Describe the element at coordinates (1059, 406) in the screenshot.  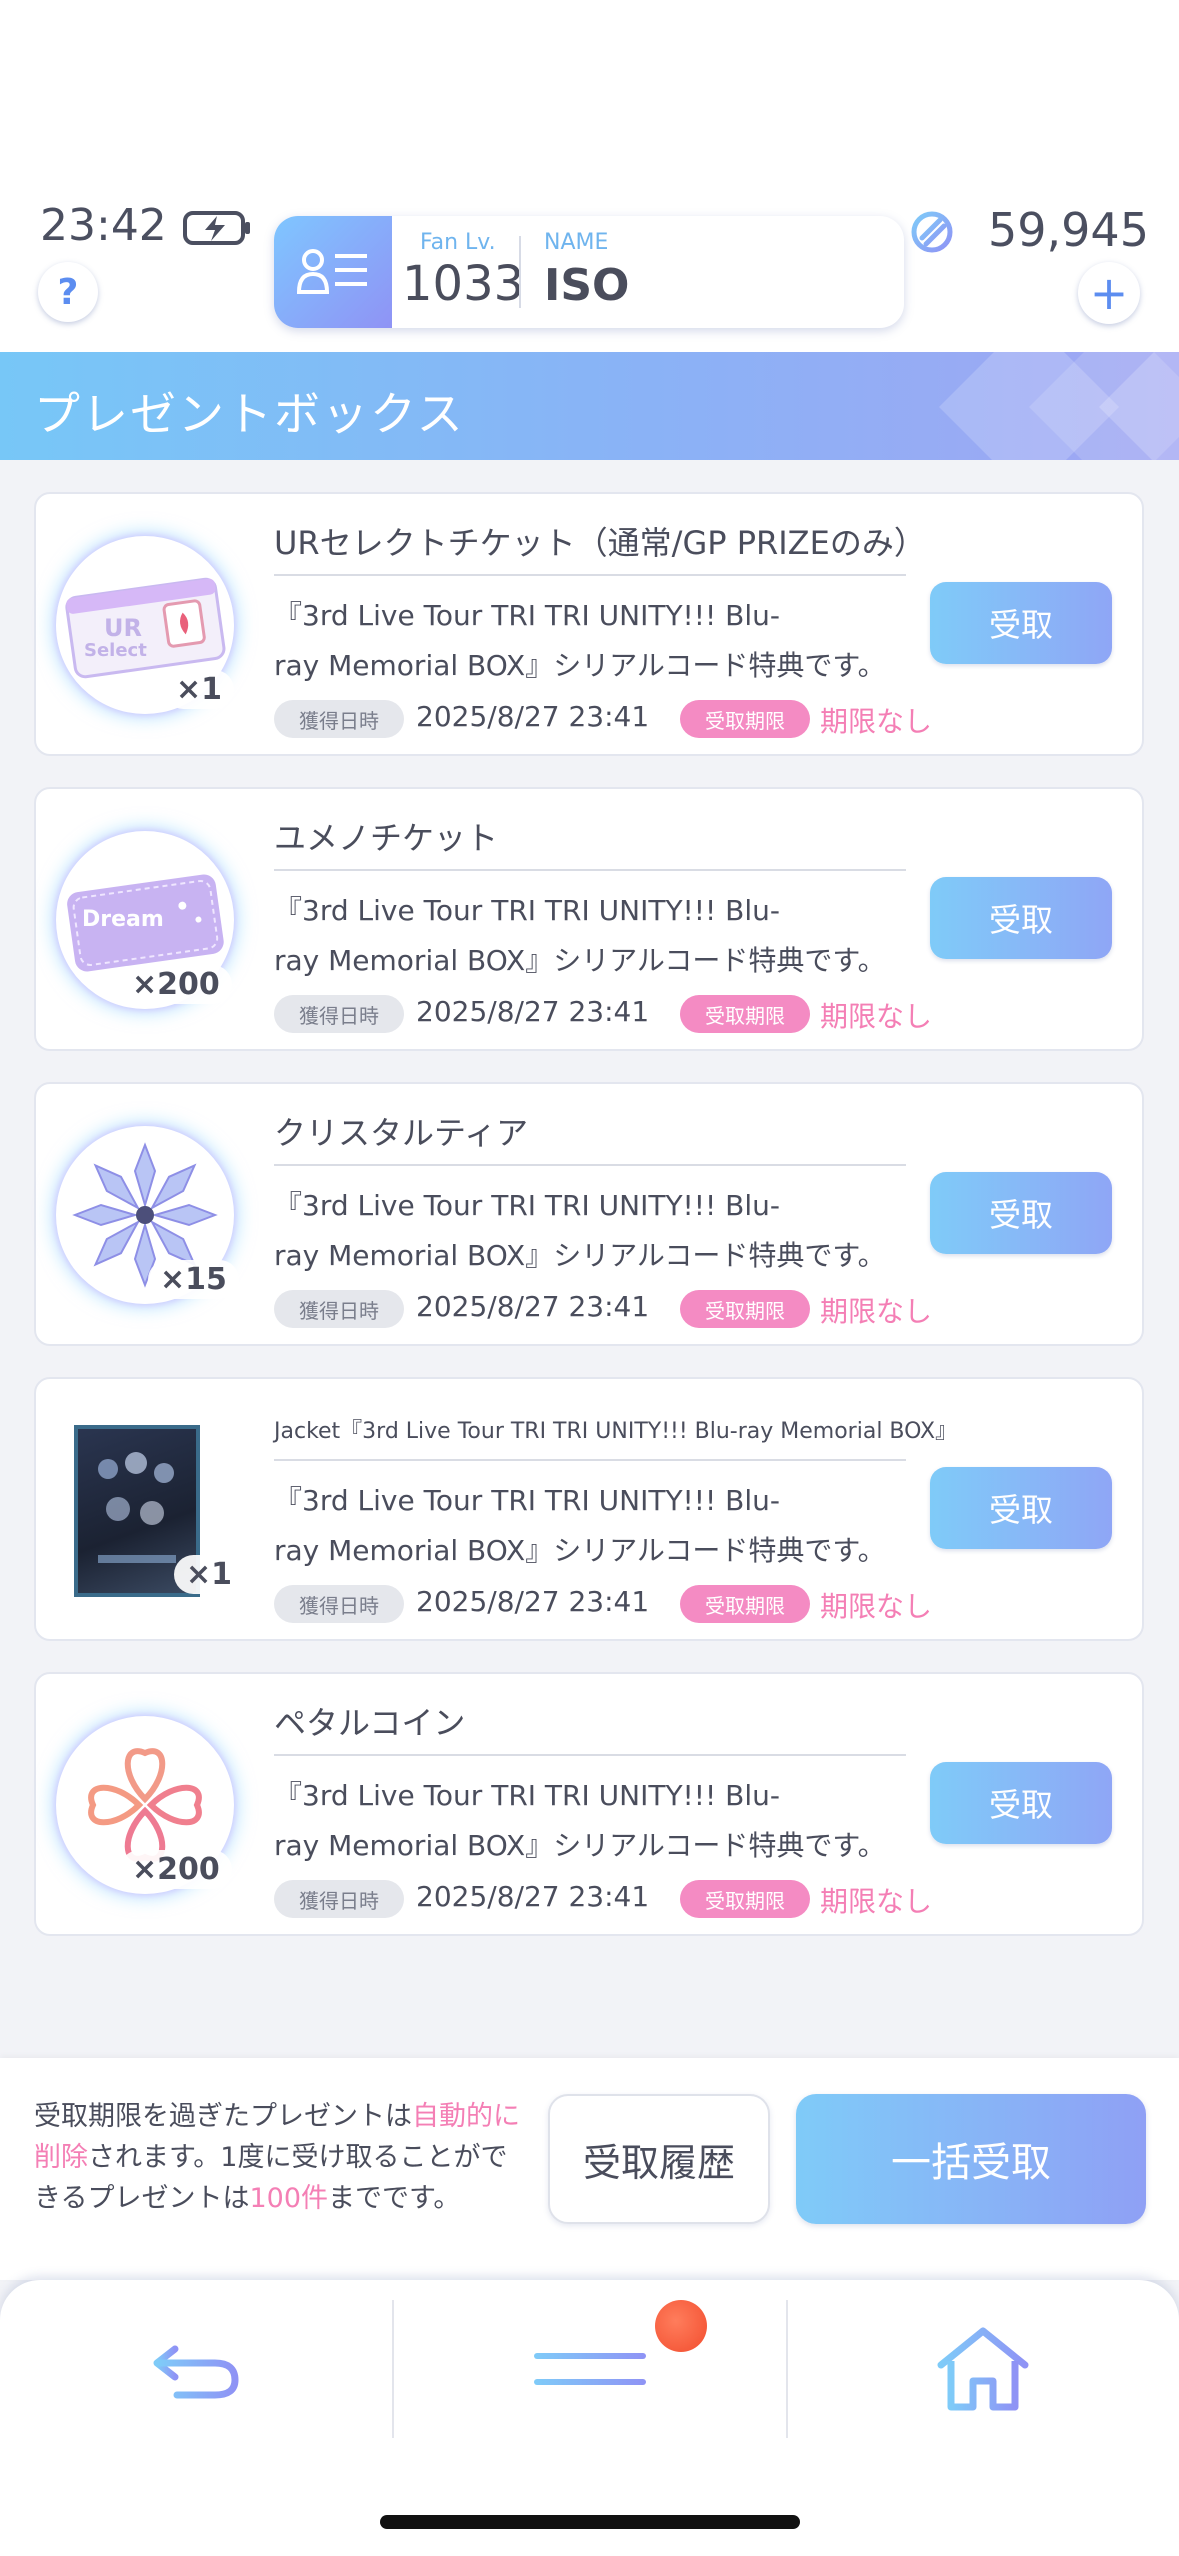
I see `banner-decoration` at that location.